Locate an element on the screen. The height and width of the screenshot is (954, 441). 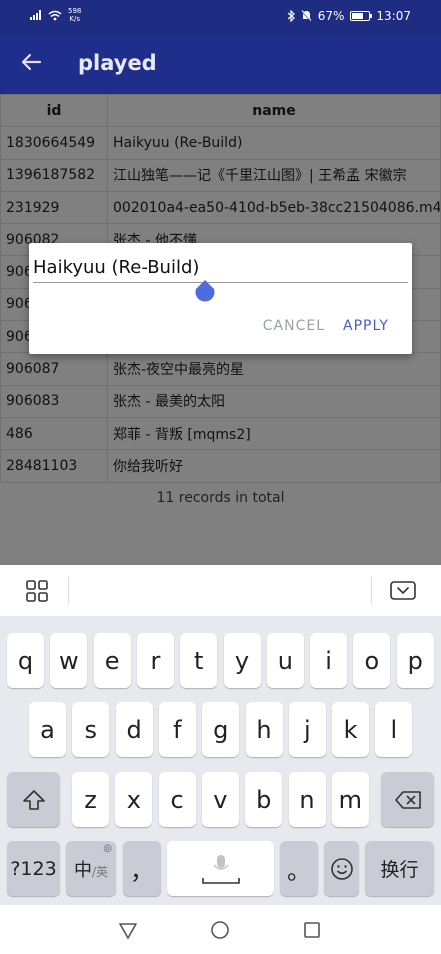
key-x: x is located at coordinates (134, 799).